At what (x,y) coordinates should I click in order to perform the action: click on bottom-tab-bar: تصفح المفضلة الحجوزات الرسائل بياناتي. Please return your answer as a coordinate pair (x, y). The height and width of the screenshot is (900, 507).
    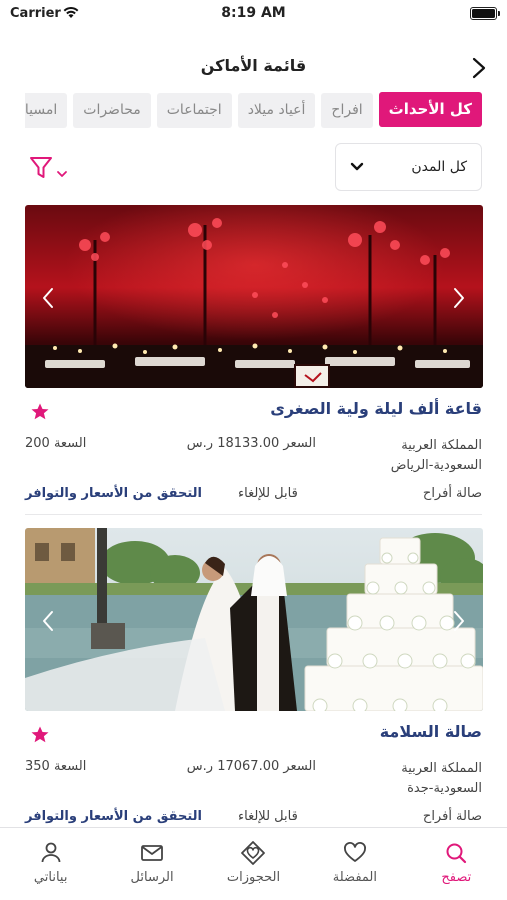
    Looking at the image, I should click on (253, 863).